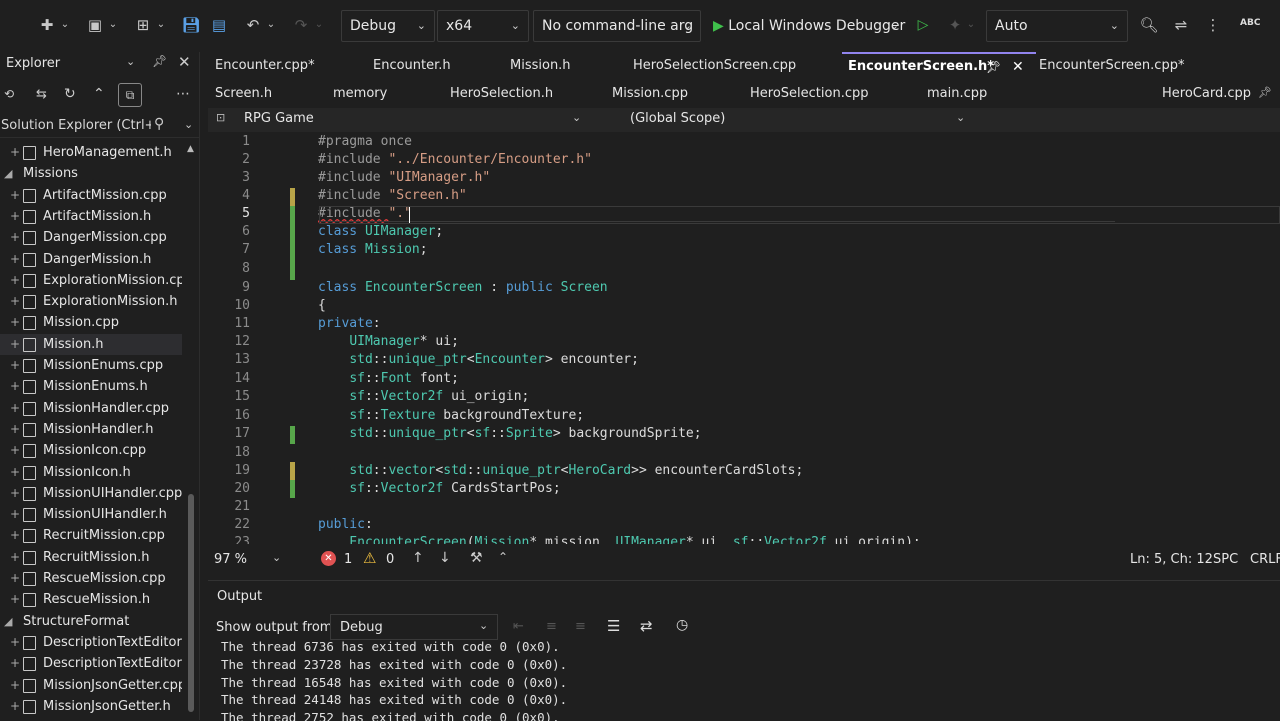 The image size is (1280, 721). I want to click on tree-file: + RescueMission.cpp, so click(91, 578).